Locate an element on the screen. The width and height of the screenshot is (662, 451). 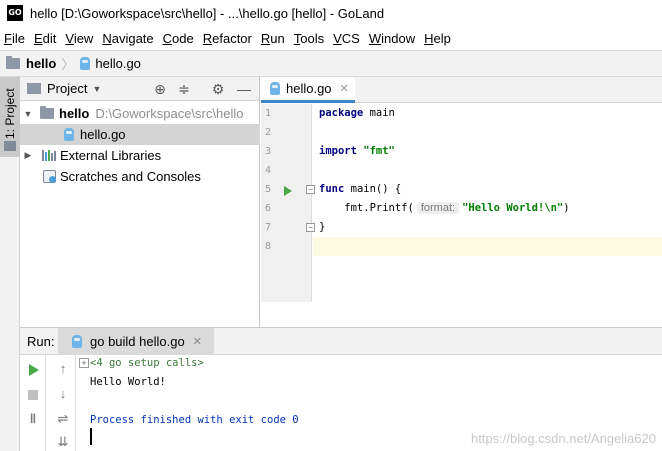
watermark: https://blog.csdn.net/Angelia620 is located at coordinates (563, 438).